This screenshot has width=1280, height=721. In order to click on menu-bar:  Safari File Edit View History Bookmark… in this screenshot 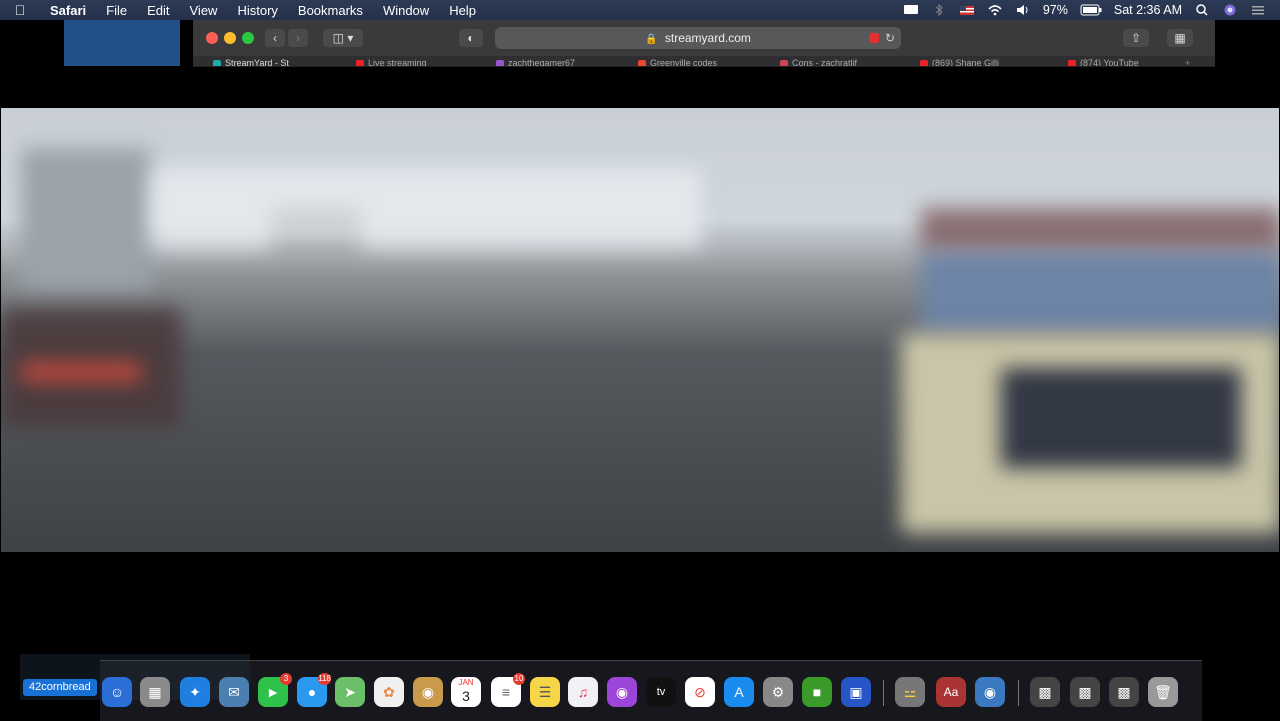, I will do `click(640, 10)`.